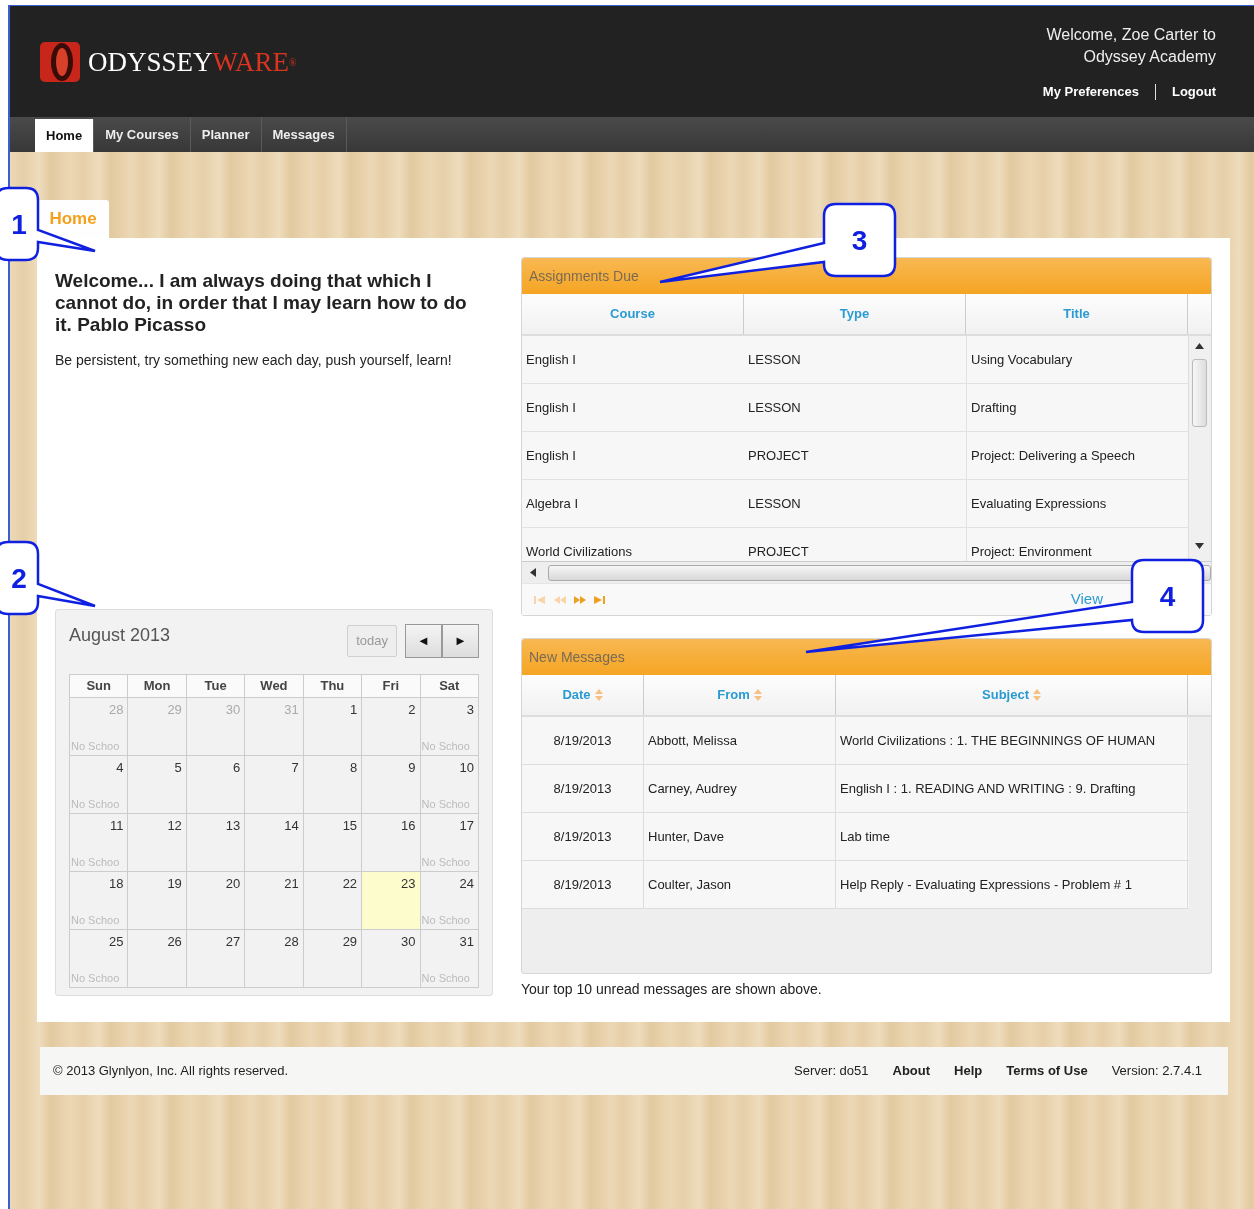 This screenshot has height=1209, width=1254. What do you see at coordinates (740, 740) in the screenshot?
I see `table-cell: Abbott, Melissa` at bounding box center [740, 740].